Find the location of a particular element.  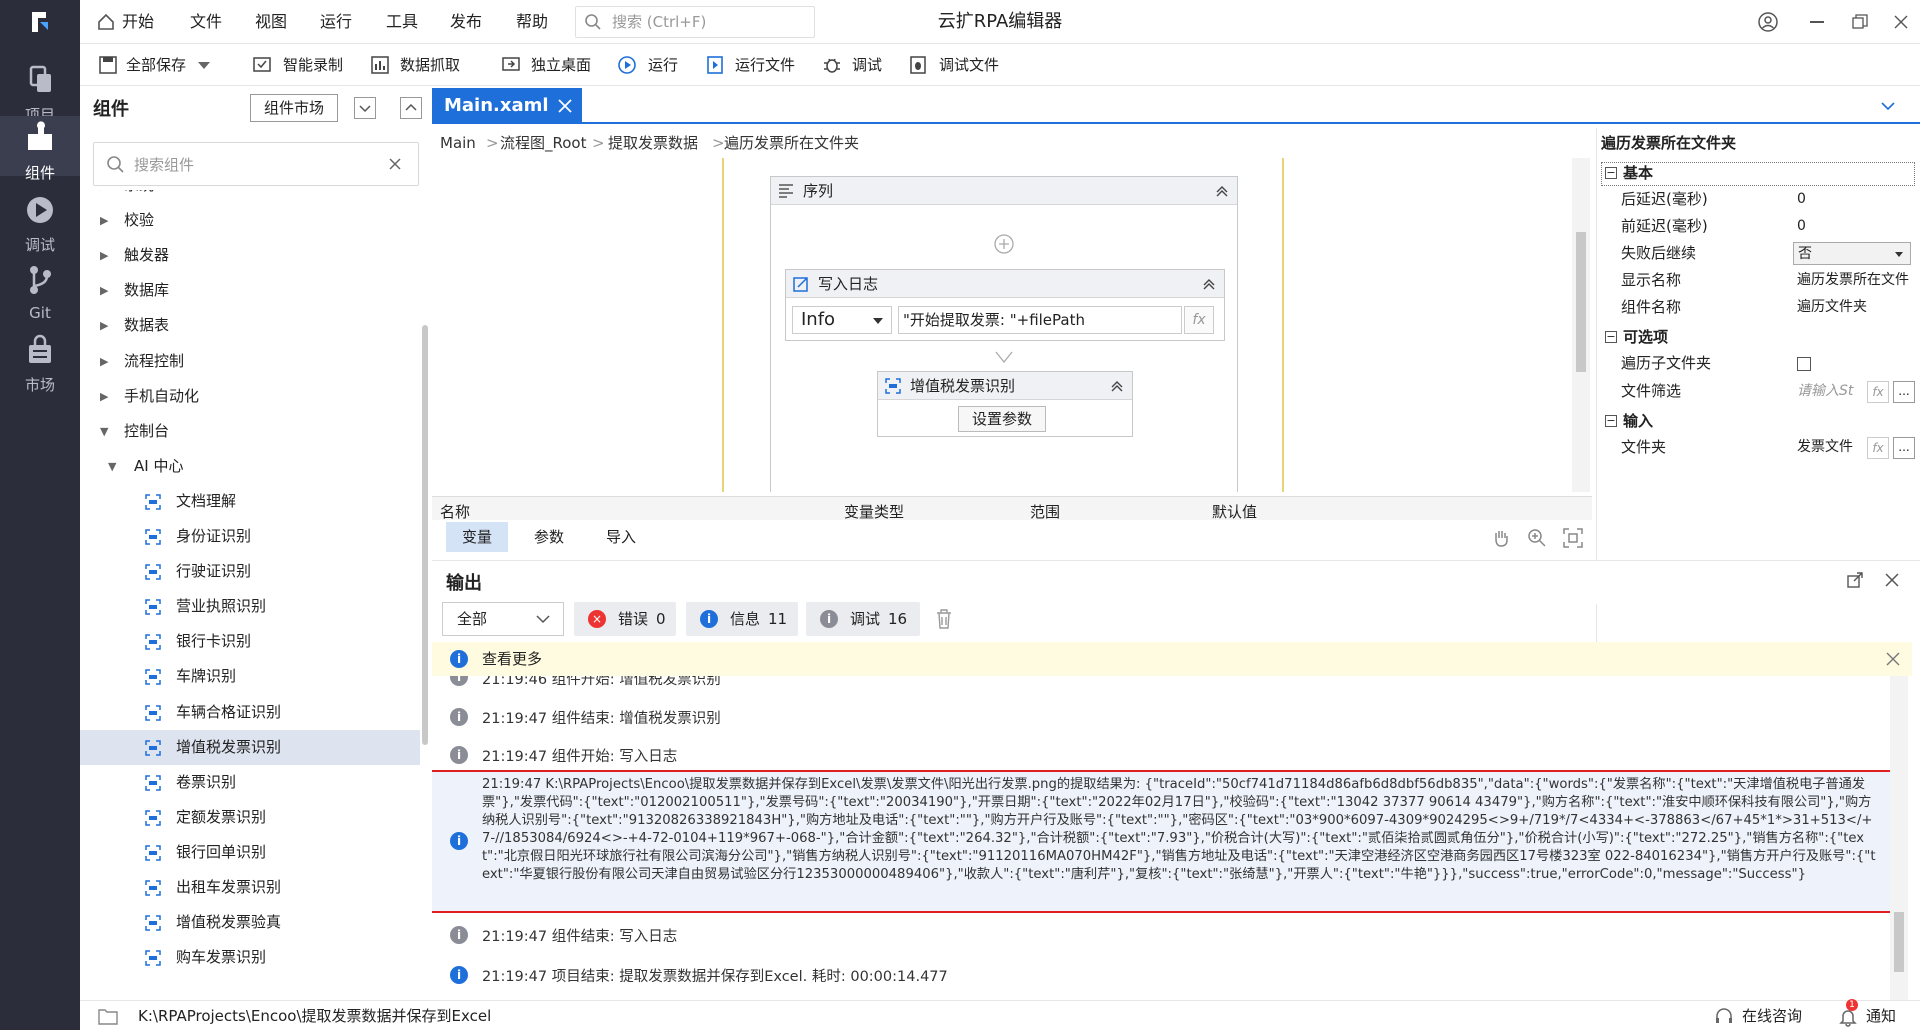

component-market-button: 组件市场 is located at coordinates (294, 108).